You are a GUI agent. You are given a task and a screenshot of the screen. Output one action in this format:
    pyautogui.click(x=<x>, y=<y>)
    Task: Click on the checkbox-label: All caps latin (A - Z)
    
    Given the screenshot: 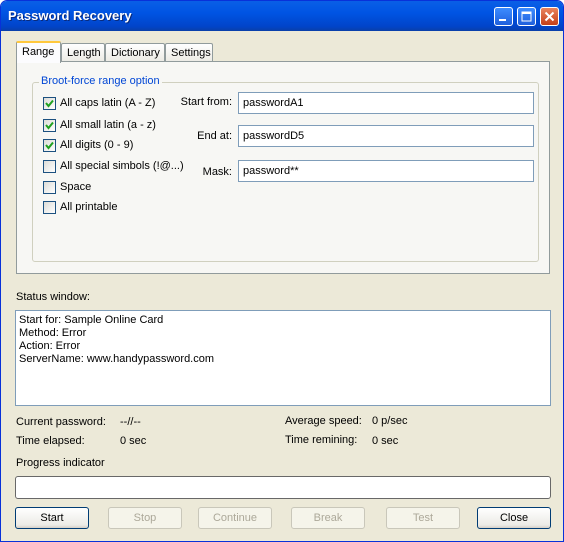 What is the action you would take?
    pyautogui.click(x=108, y=103)
    